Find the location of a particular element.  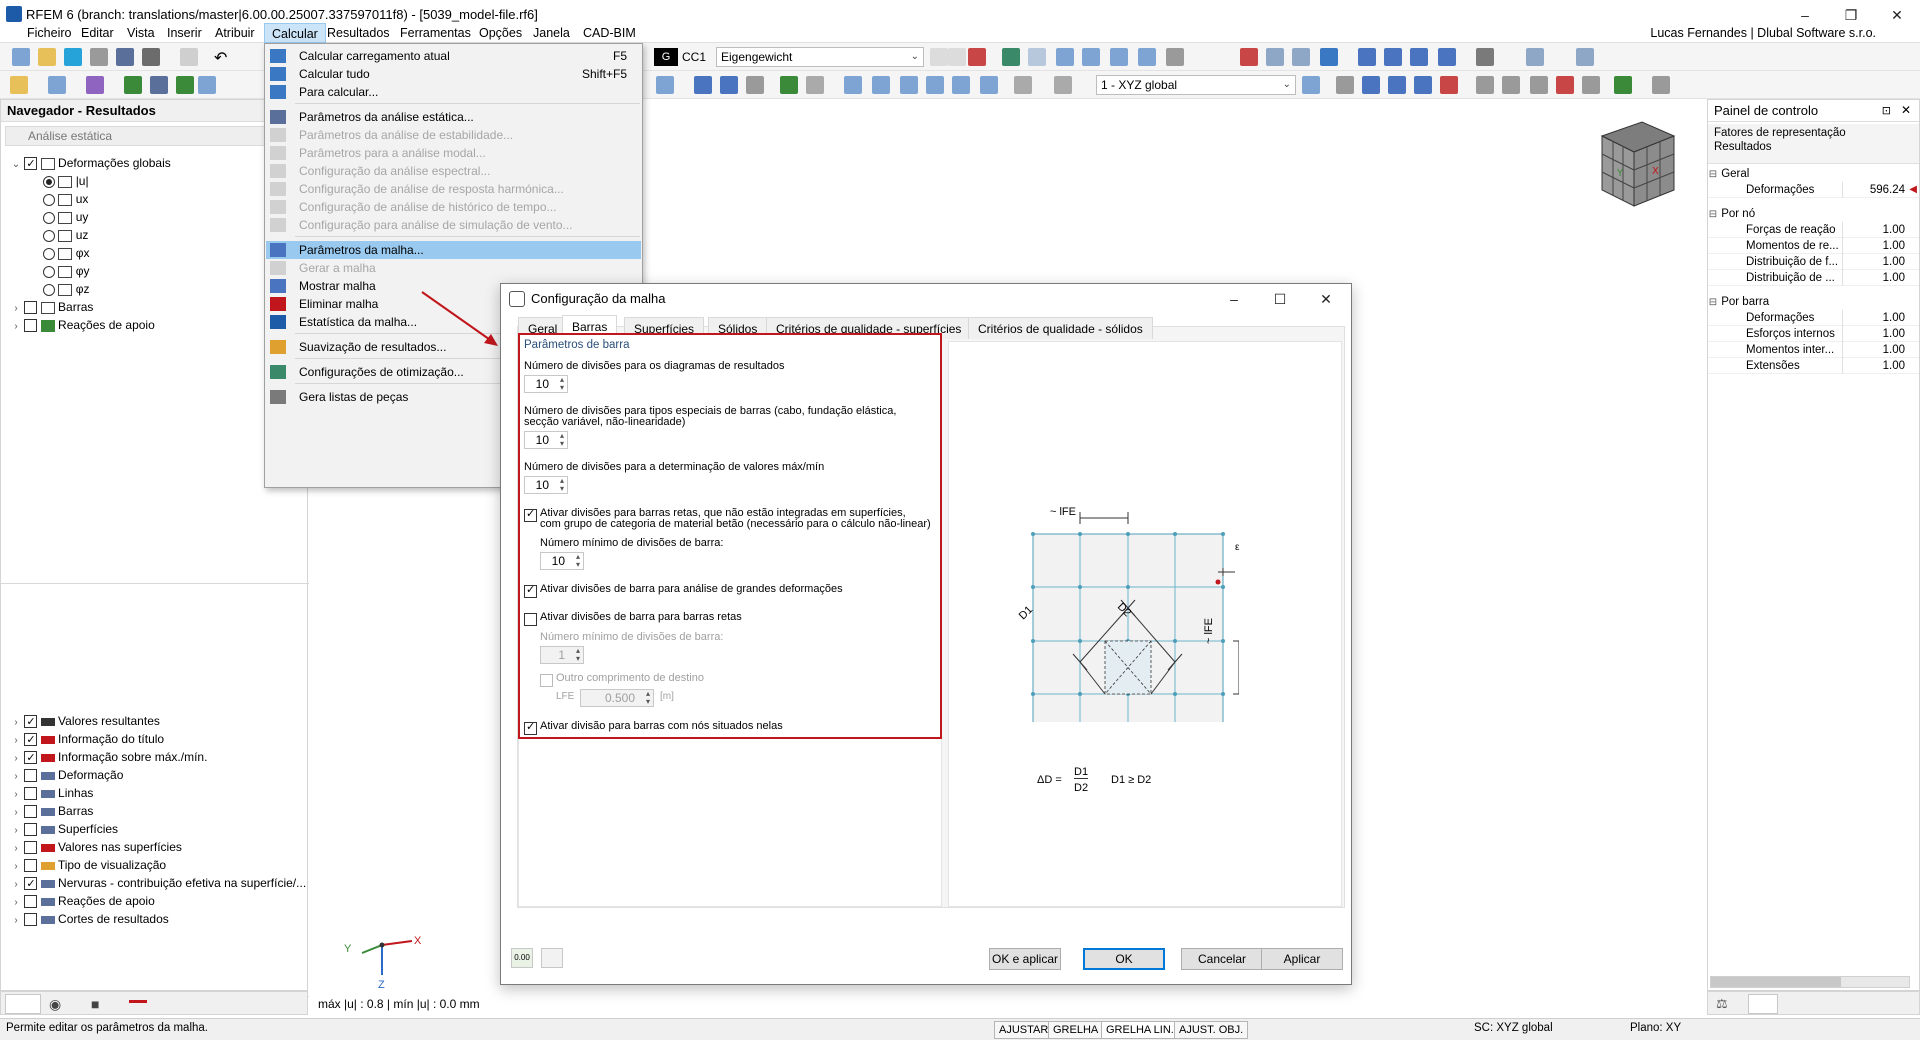

calc-menu-item: Gerar a malha is located at coordinates (453, 268).